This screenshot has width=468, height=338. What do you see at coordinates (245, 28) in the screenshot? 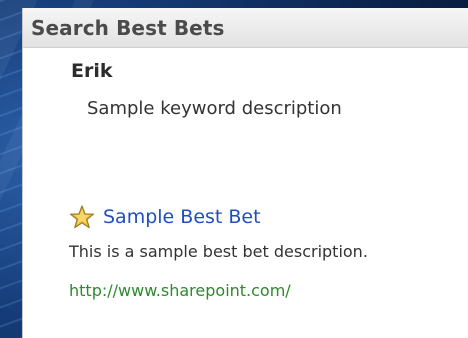
I see `web-part-header: Search Best Bets` at bounding box center [245, 28].